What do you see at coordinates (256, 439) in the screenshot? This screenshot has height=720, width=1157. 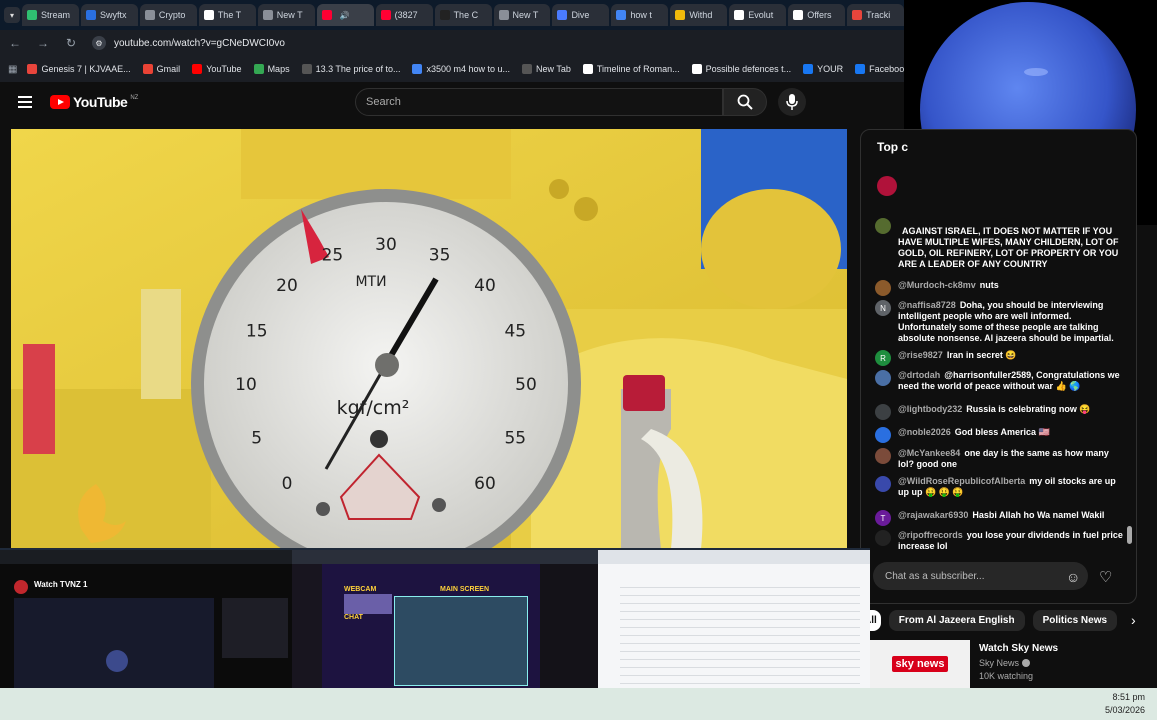 I see `gauge-tick-label: 5` at bounding box center [256, 439].